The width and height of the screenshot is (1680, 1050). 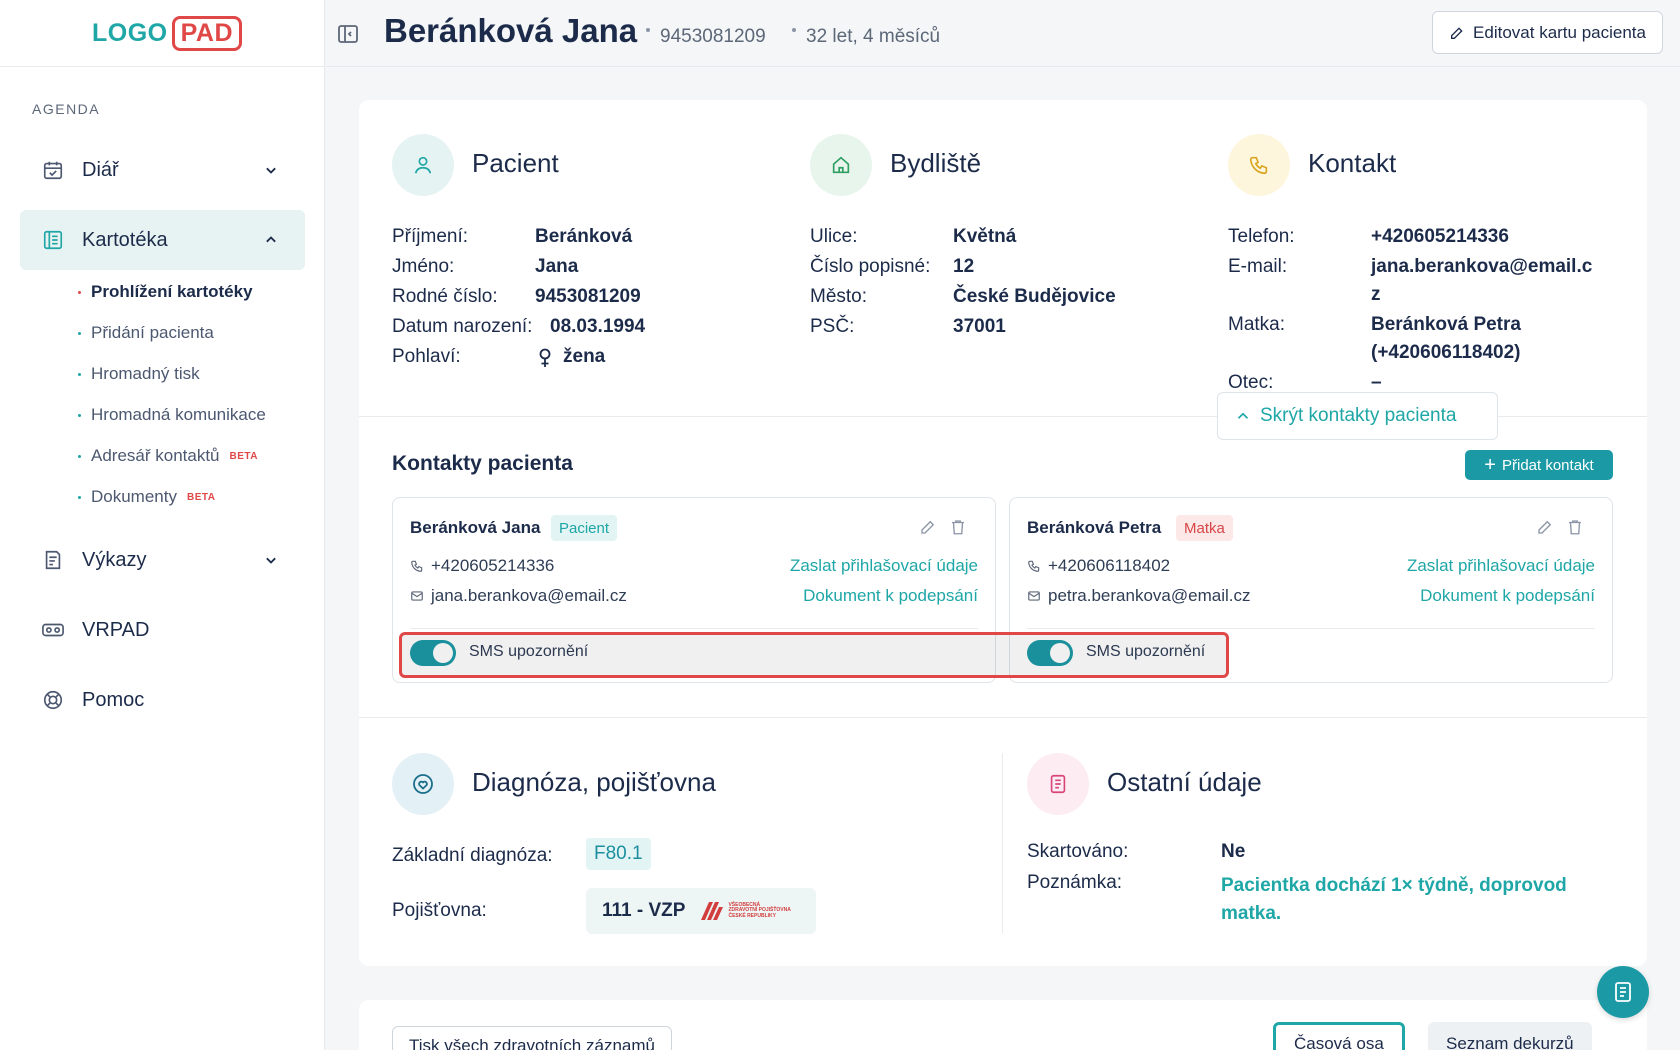 I want to click on contact-name: Beránková Jana, so click(x=475, y=527).